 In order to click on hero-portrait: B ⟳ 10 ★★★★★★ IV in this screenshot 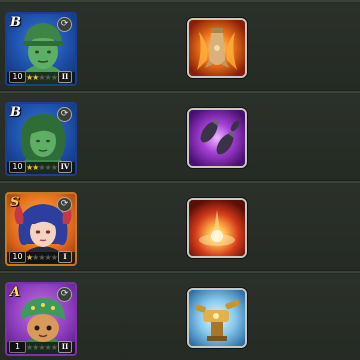, I will do `click(41, 139)`.